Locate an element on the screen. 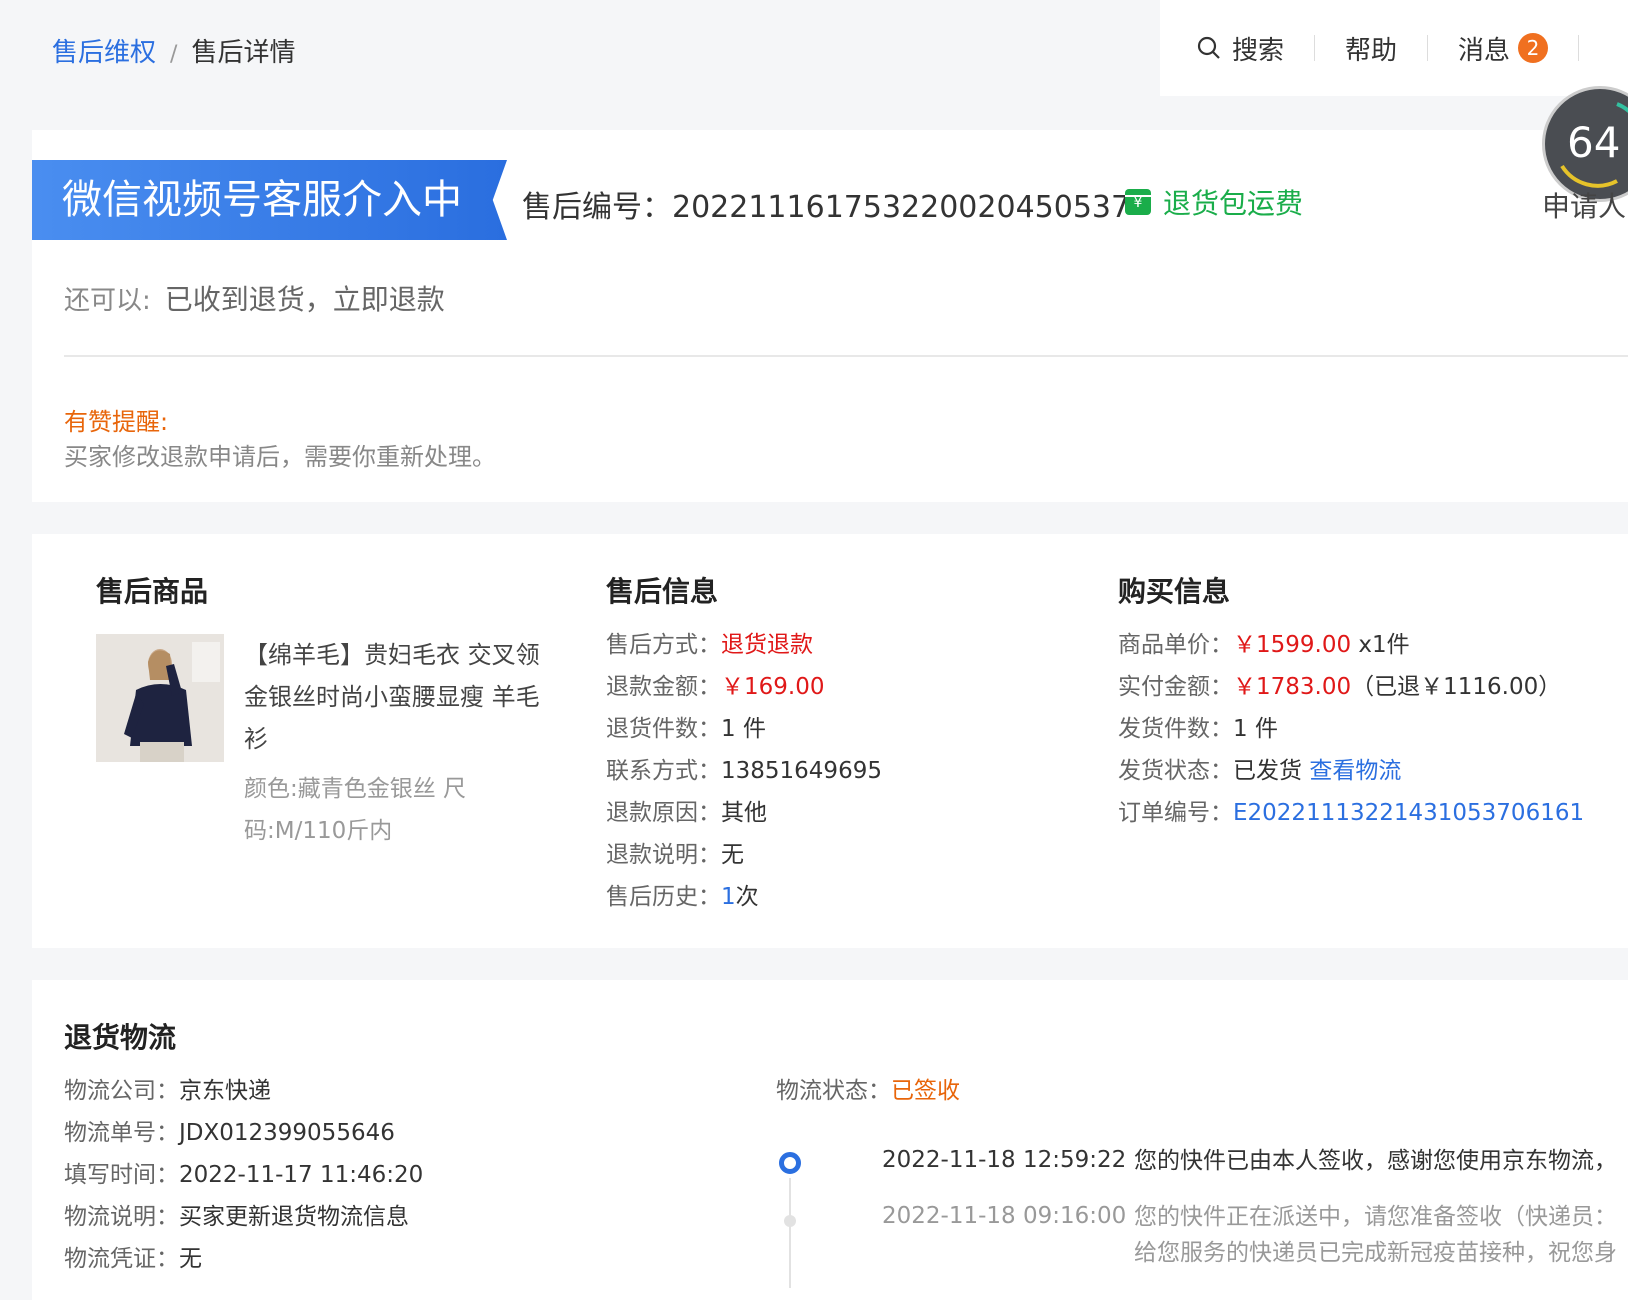 This screenshot has width=1628, height=1300. ship-qty-row: 发货件数：1 件 is located at coordinates (1351, 729).